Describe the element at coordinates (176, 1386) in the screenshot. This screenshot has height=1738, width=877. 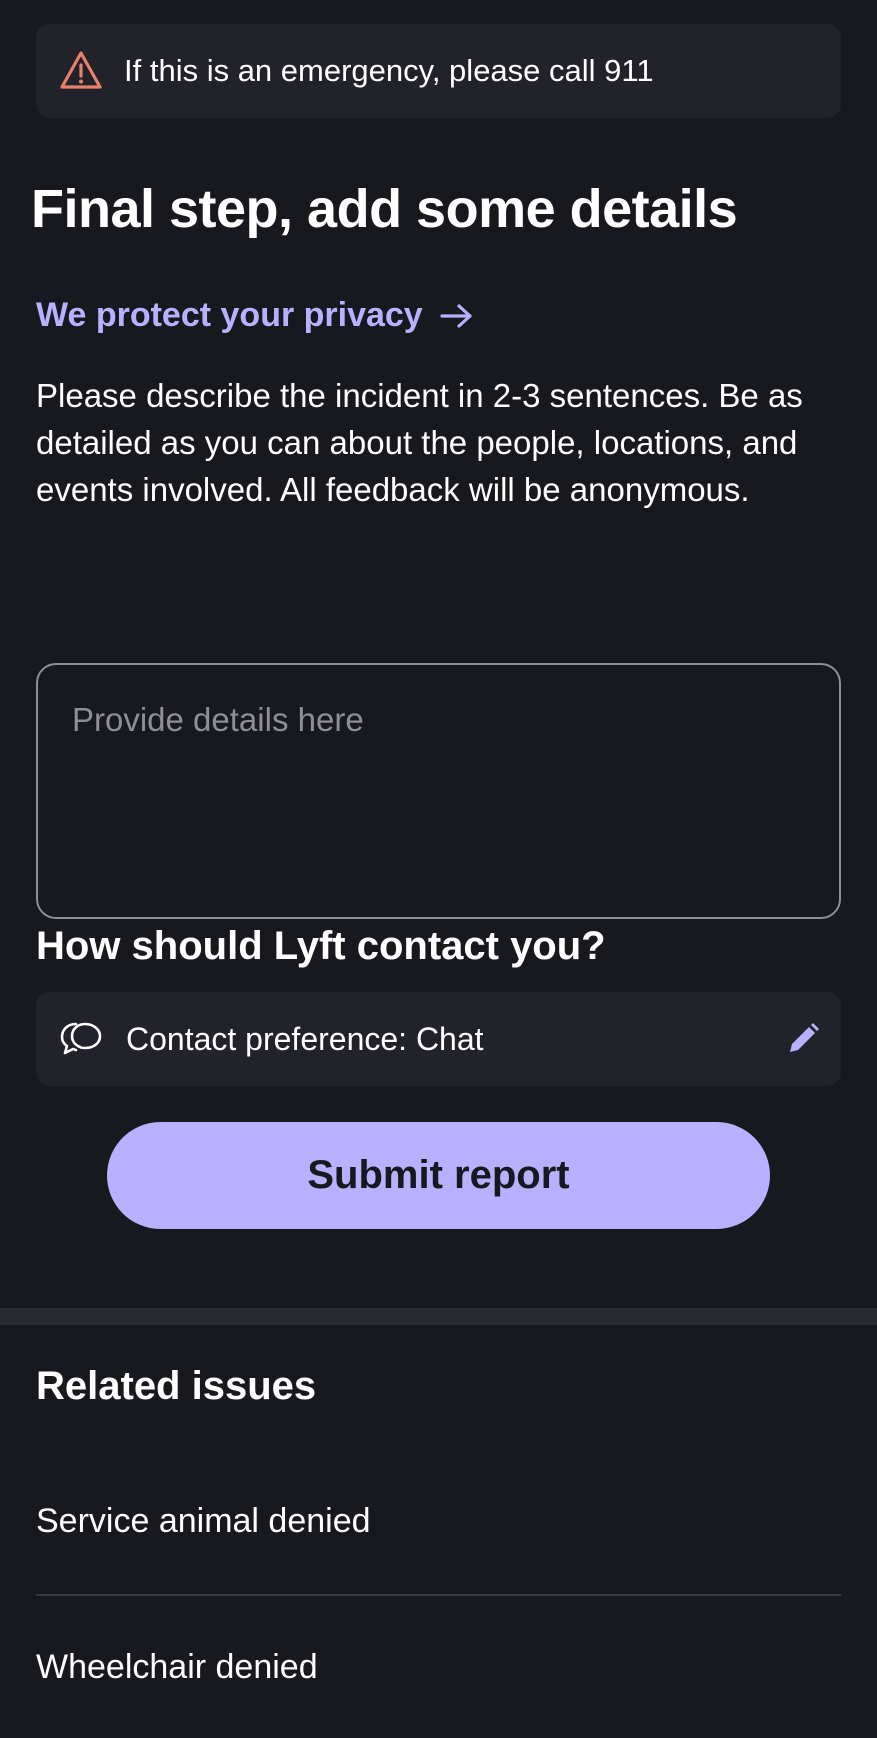
I see `related-issues-heading: Related issues` at that location.